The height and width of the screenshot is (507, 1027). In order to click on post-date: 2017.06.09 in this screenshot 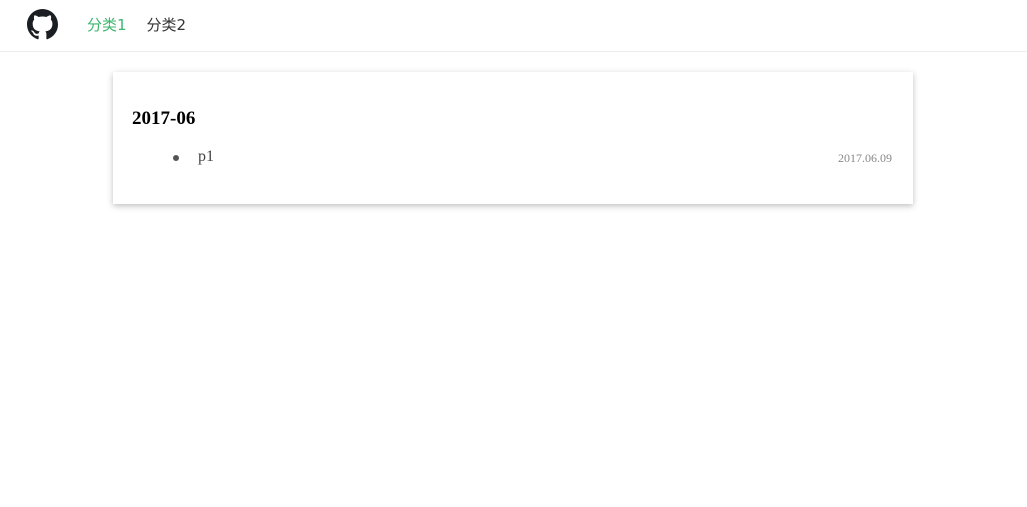, I will do `click(865, 158)`.